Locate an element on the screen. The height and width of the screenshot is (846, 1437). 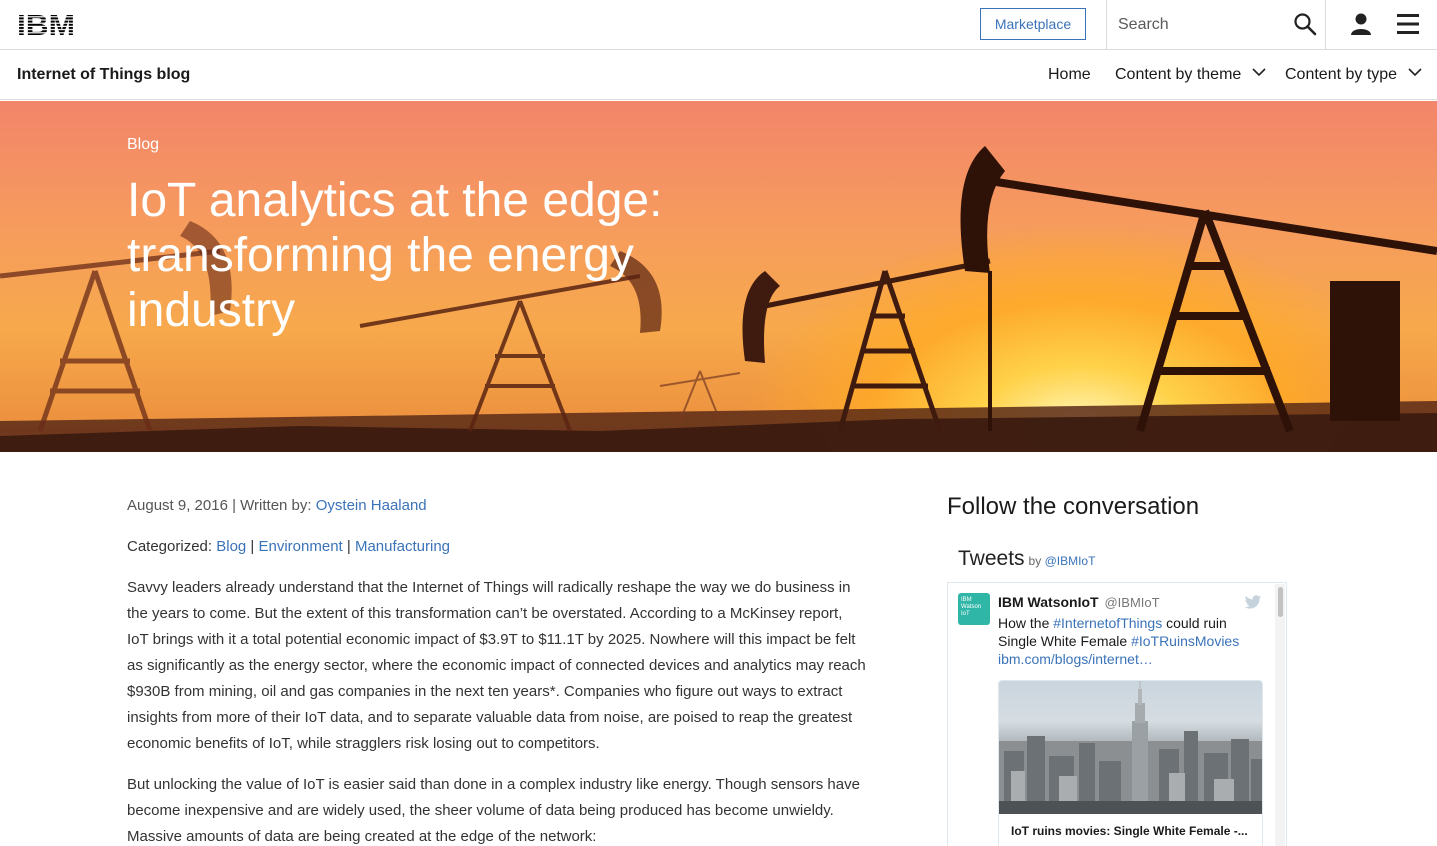
masthead: IBM Marketplace is located at coordinates (718, 25).